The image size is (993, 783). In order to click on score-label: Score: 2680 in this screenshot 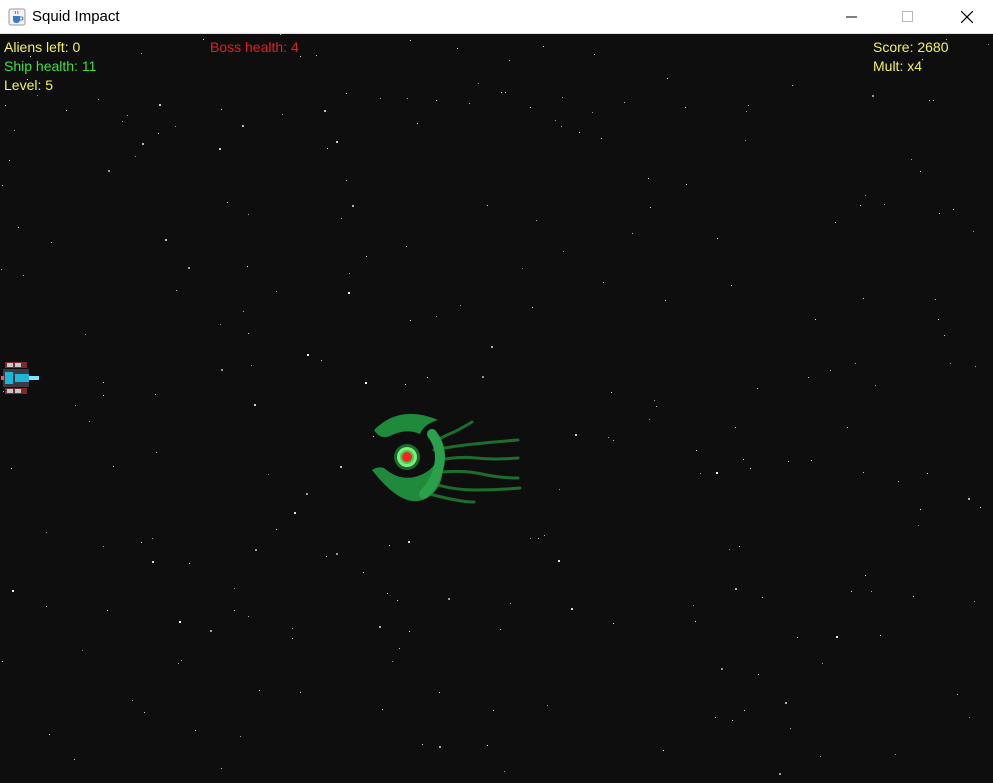, I will do `click(911, 47)`.